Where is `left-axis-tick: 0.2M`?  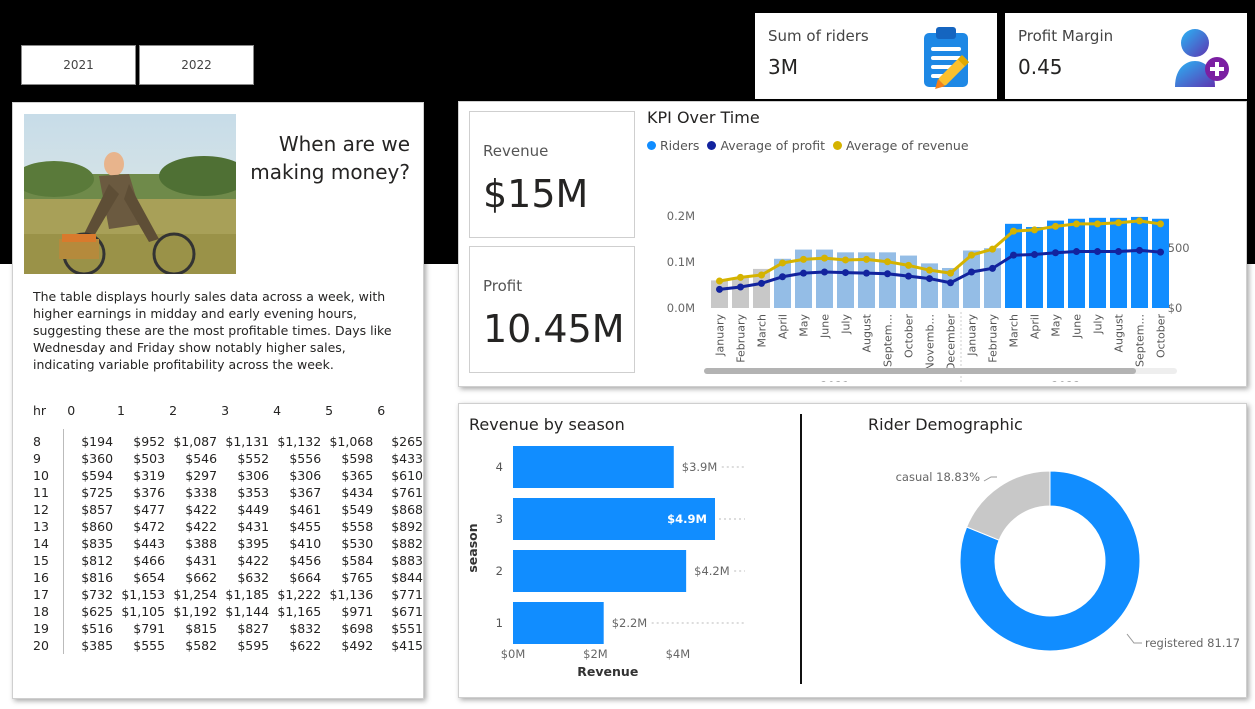 left-axis-tick: 0.2M is located at coordinates (681, 216).